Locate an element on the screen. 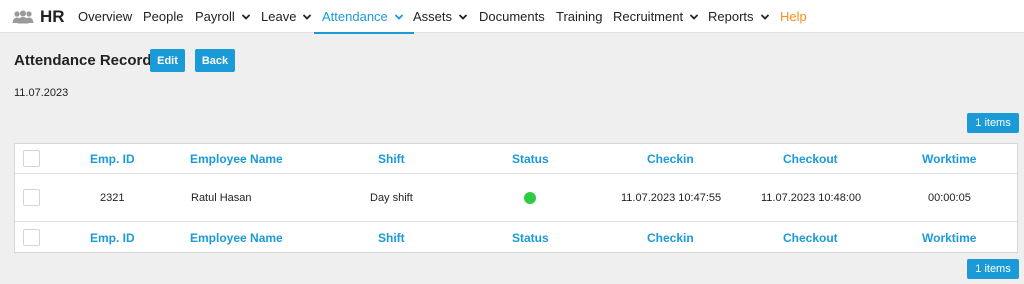 This screenshot has width=1024, height=284. nav-assets: Assets is located at coordinates (440, 16).